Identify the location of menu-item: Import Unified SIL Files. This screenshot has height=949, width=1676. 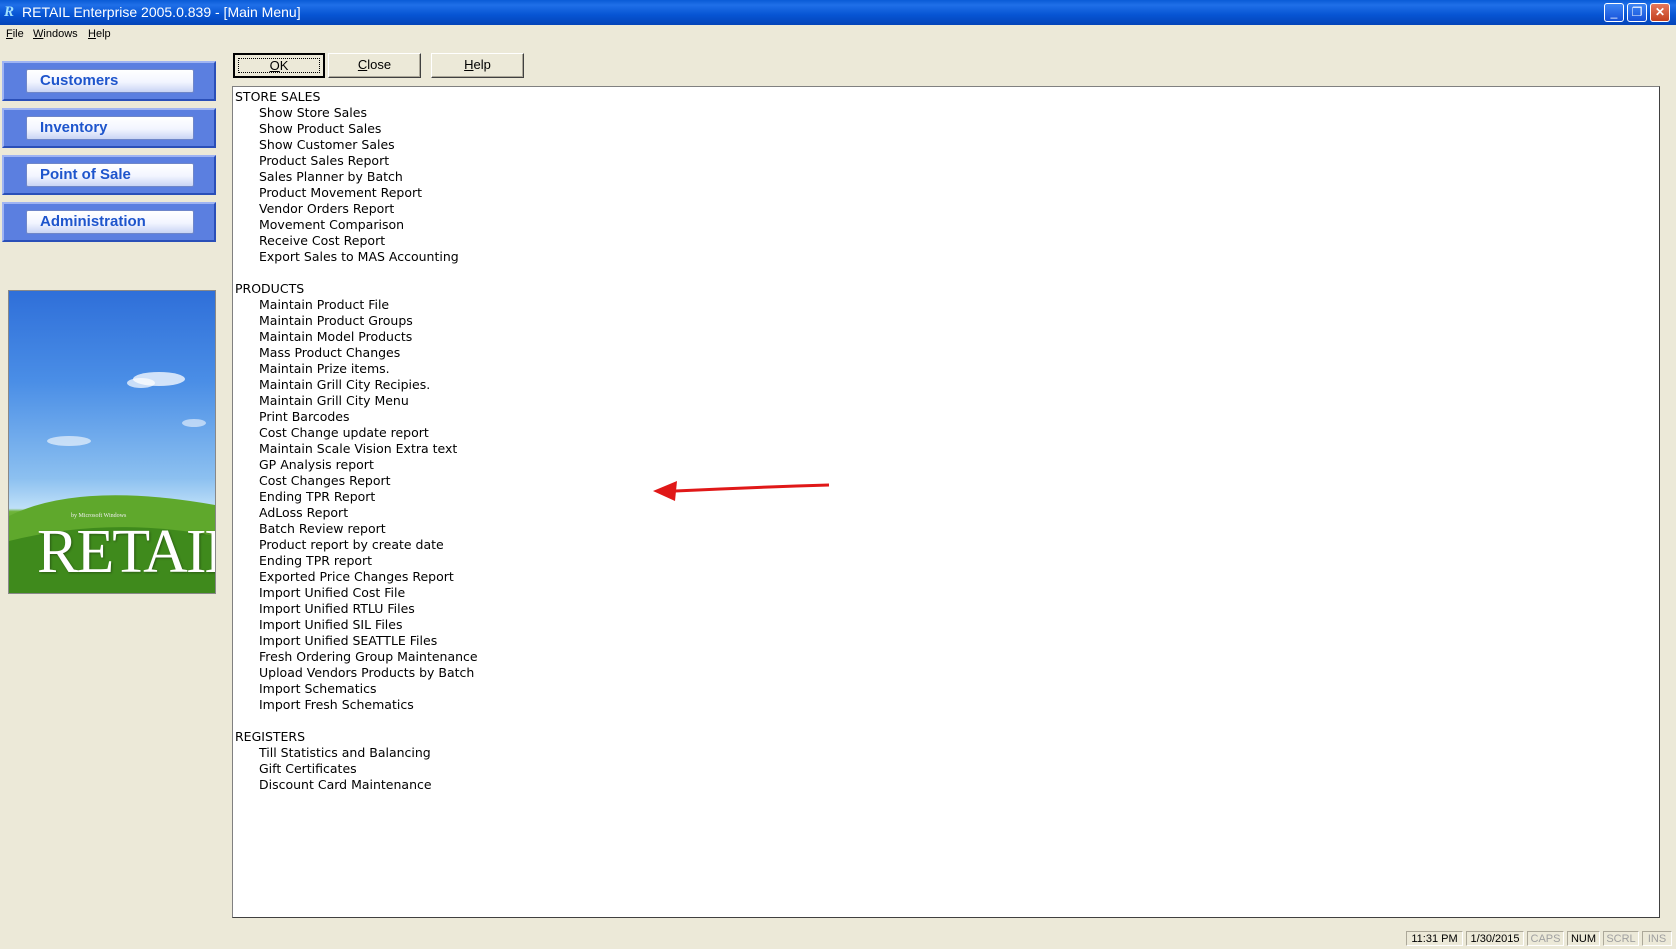
(330, 625).